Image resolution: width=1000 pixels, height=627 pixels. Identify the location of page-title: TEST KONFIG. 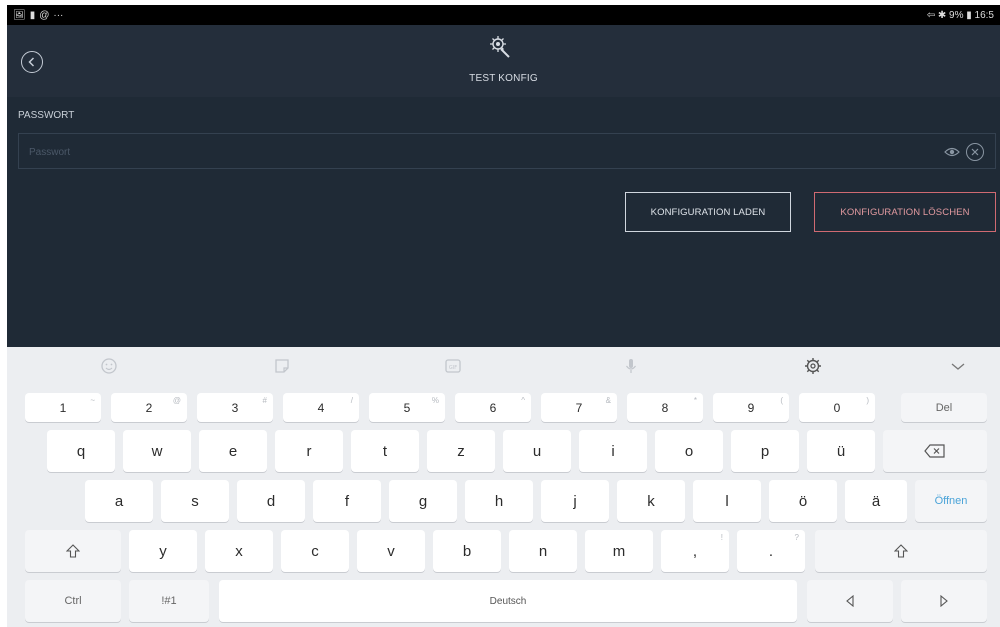
(503, 78).